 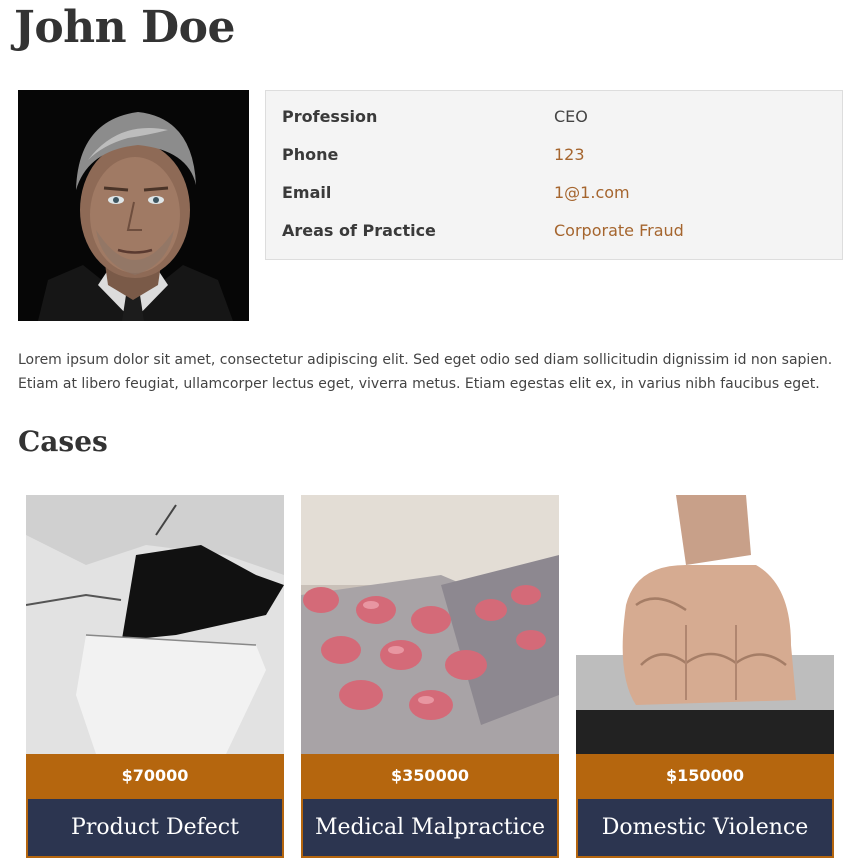 I want to click on case-name: Medical Malpractice, so click(x=430, y=827).